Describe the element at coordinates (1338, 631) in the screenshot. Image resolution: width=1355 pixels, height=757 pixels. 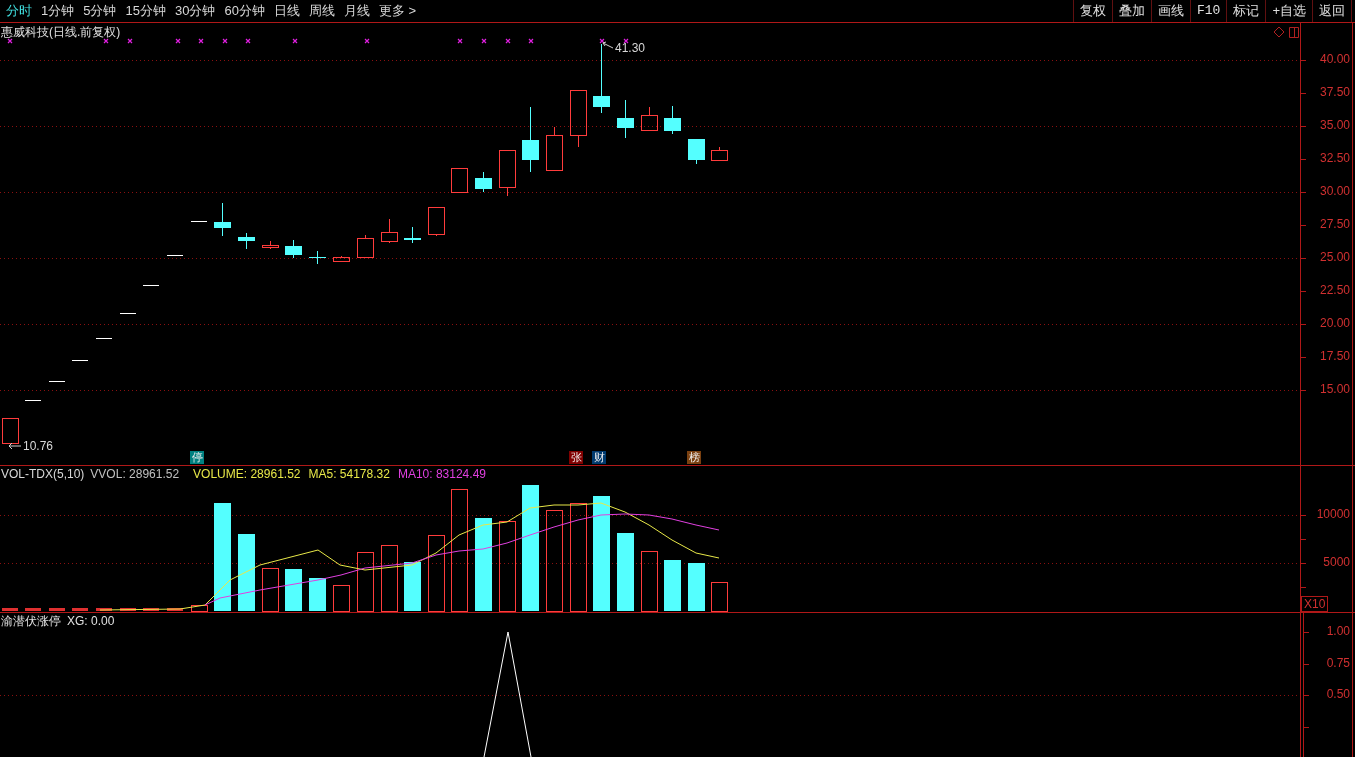
I see `axis-label: 1.00` at that location.